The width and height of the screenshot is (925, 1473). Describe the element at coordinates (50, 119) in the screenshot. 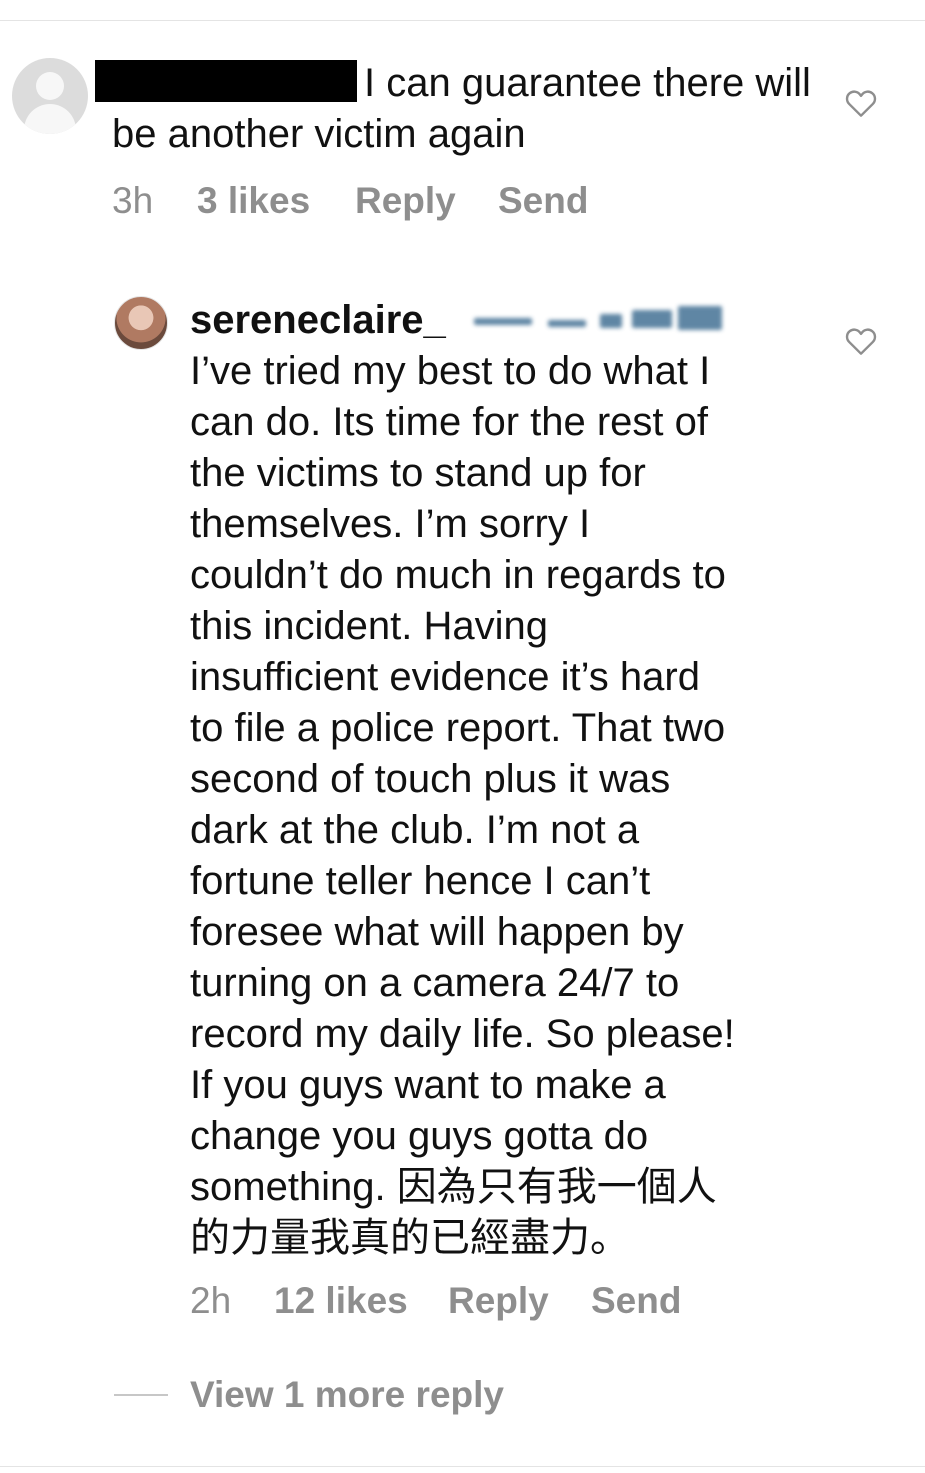

I see `avatar-body` at that location.